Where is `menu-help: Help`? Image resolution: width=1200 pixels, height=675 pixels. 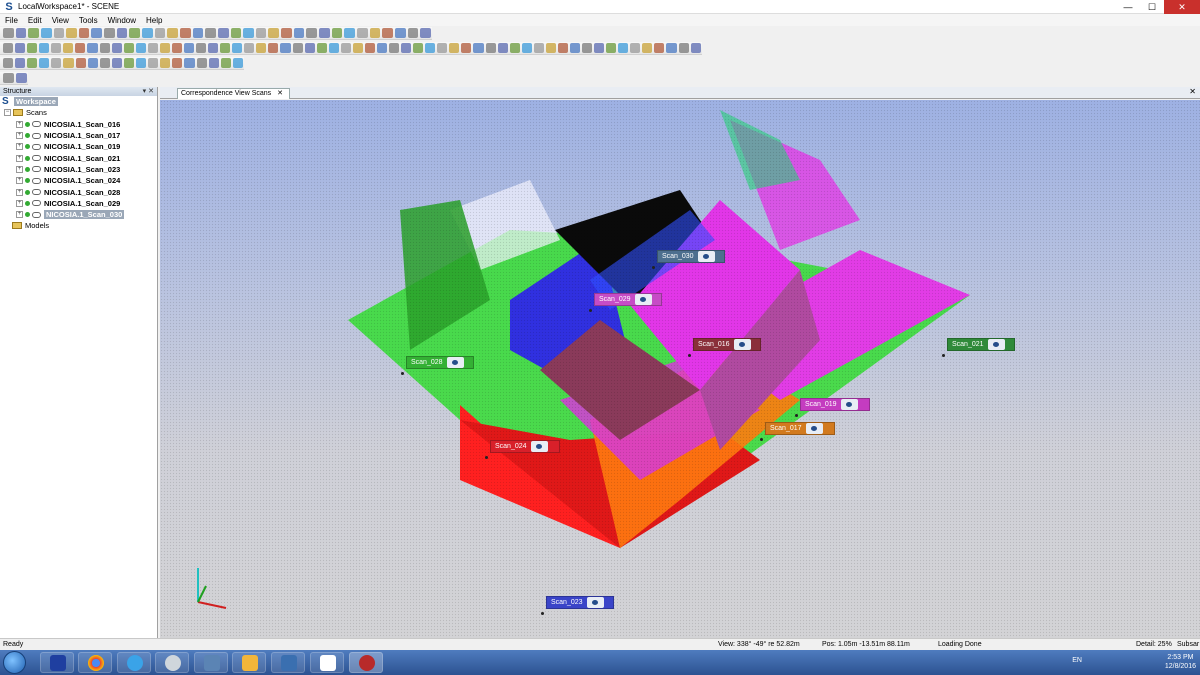
menu-help: Help is located at coordinates (154, 20).